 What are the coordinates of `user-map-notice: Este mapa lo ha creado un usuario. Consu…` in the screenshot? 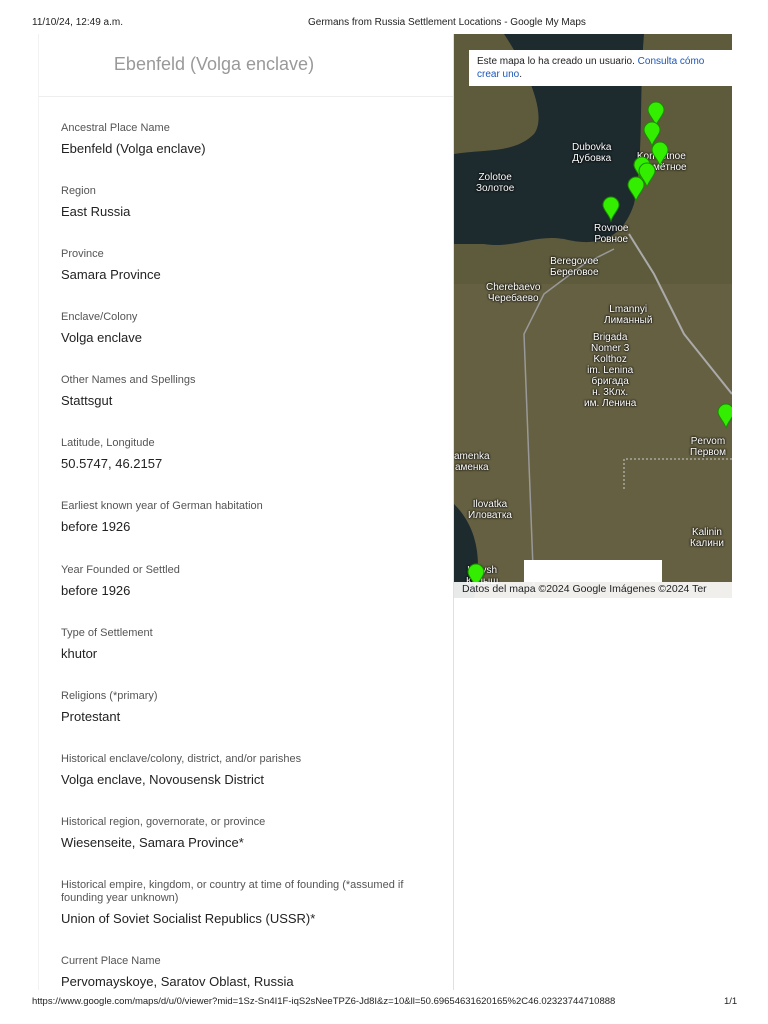 It's located at (600, 68).